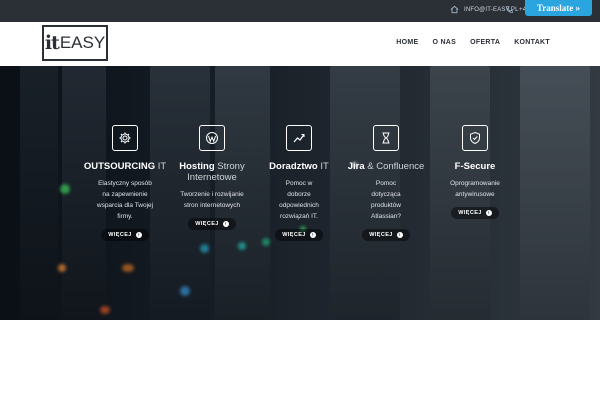  What do you see at coordinates (52, 43) in the screenshot?
I see `logo-it: it` at bounding box center [52, 43].